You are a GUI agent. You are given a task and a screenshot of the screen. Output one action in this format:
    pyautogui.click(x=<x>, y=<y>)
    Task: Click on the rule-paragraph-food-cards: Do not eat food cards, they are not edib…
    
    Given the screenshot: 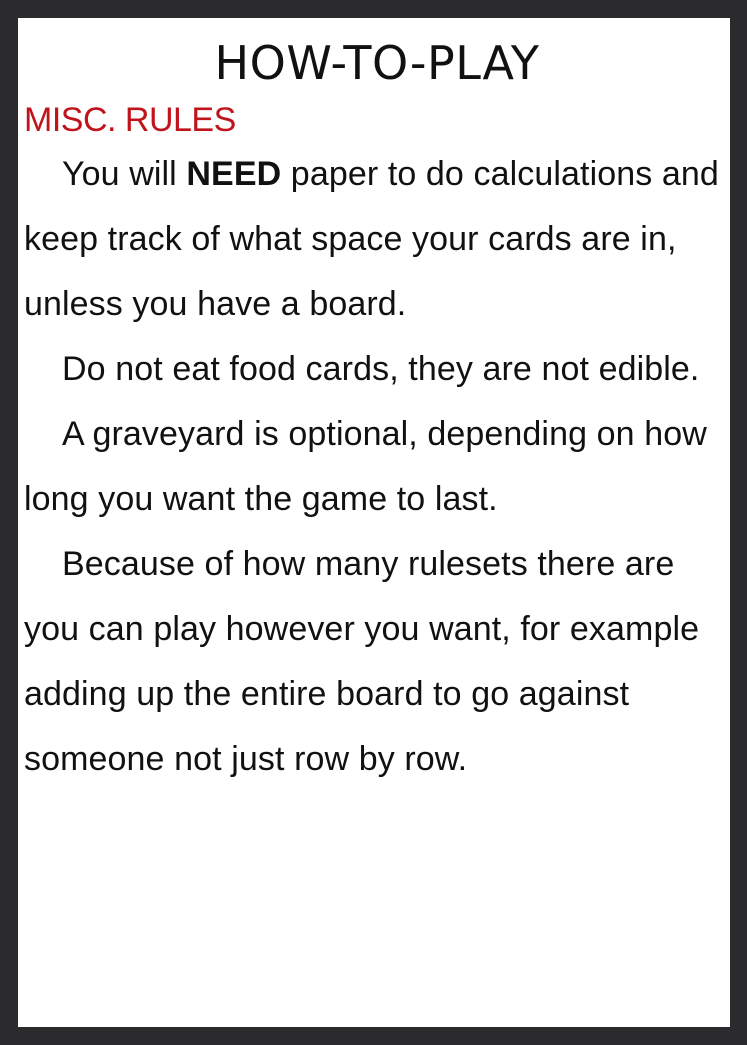 What is the action you would take?
    pyautogui.click(x=381, y=369)
    